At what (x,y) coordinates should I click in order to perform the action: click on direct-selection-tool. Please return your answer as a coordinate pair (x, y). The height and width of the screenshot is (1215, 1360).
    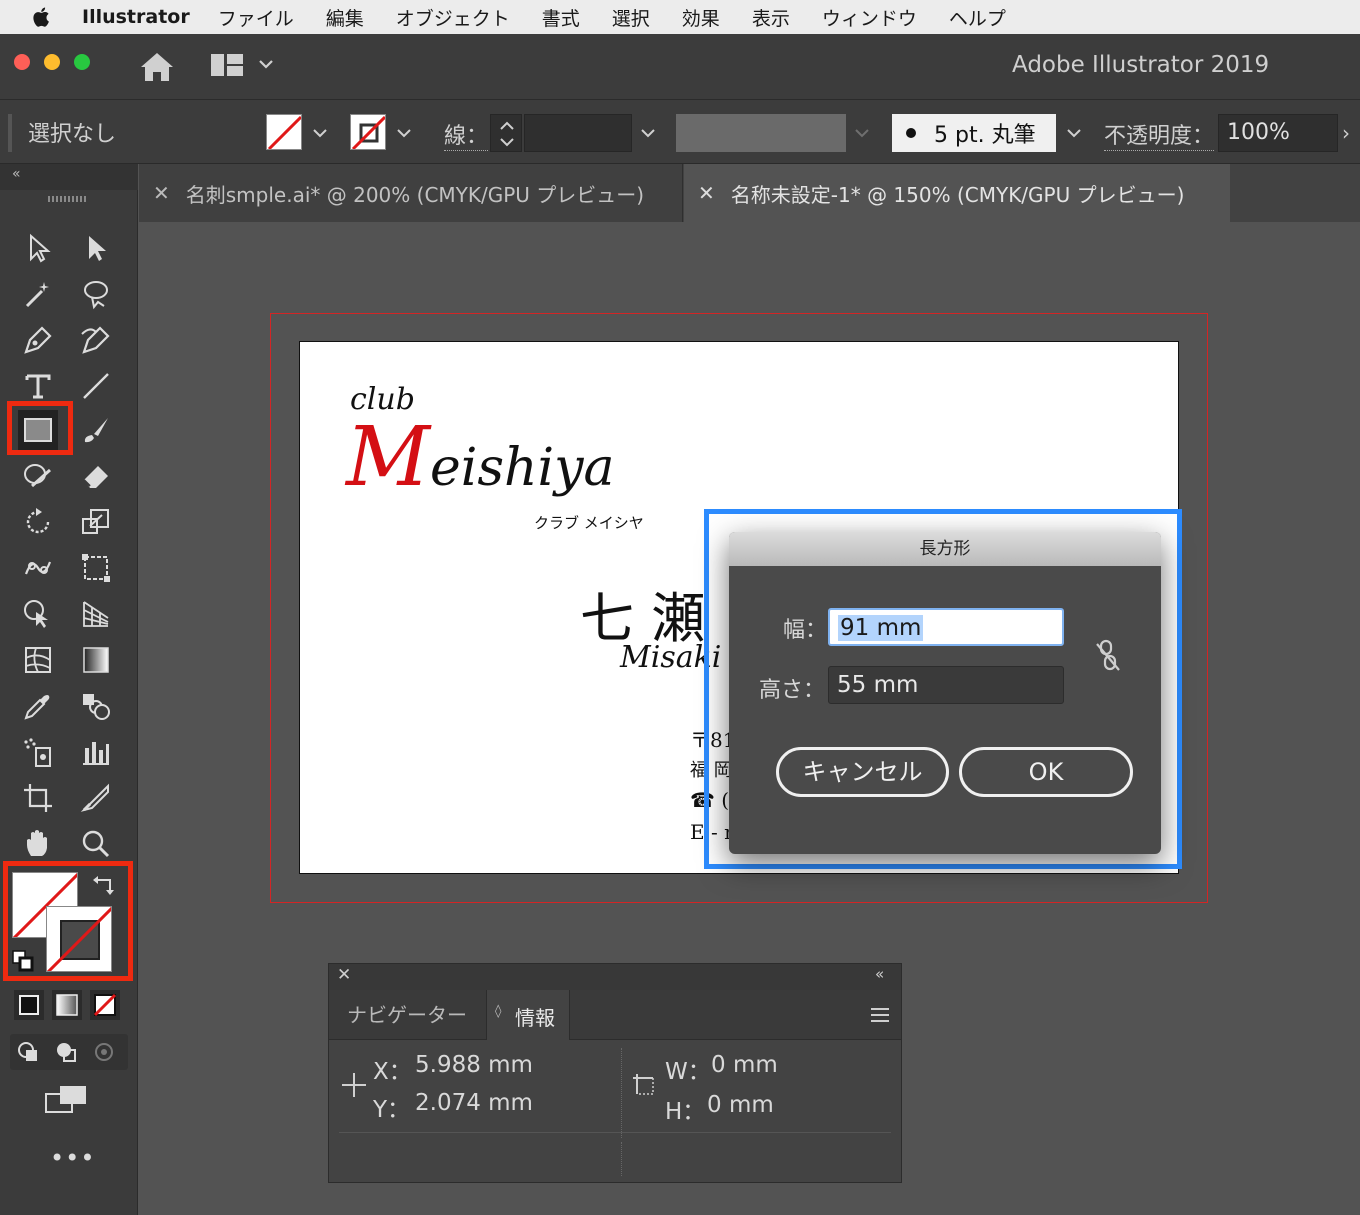
    Looking at the image, I should click on (96, 248).